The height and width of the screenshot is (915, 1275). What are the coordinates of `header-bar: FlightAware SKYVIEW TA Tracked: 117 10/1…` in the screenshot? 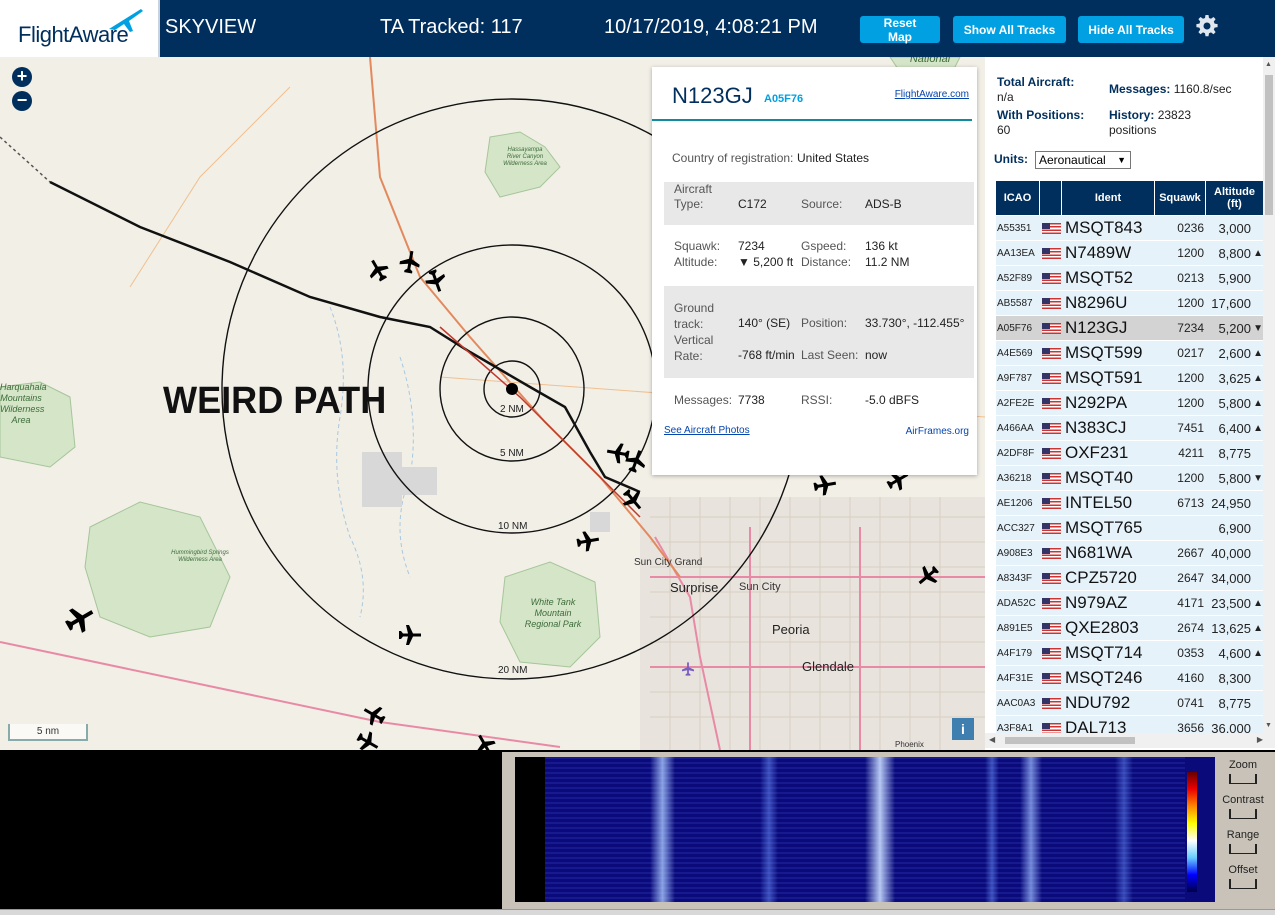 It's located at (637, 28).